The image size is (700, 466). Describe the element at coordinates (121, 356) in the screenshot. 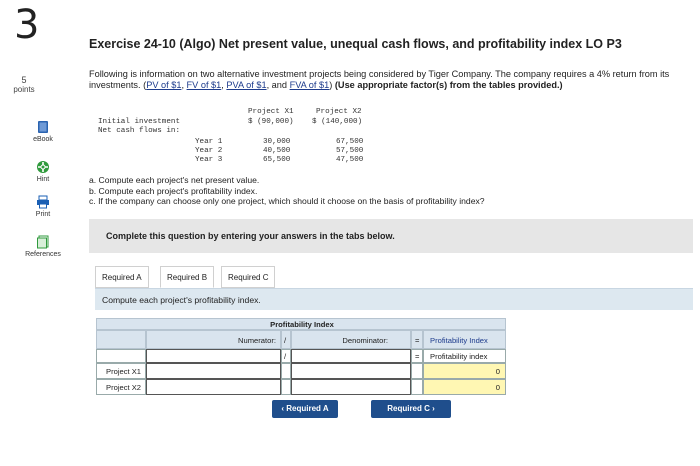

I see `pi-subheader-blank` at that location.